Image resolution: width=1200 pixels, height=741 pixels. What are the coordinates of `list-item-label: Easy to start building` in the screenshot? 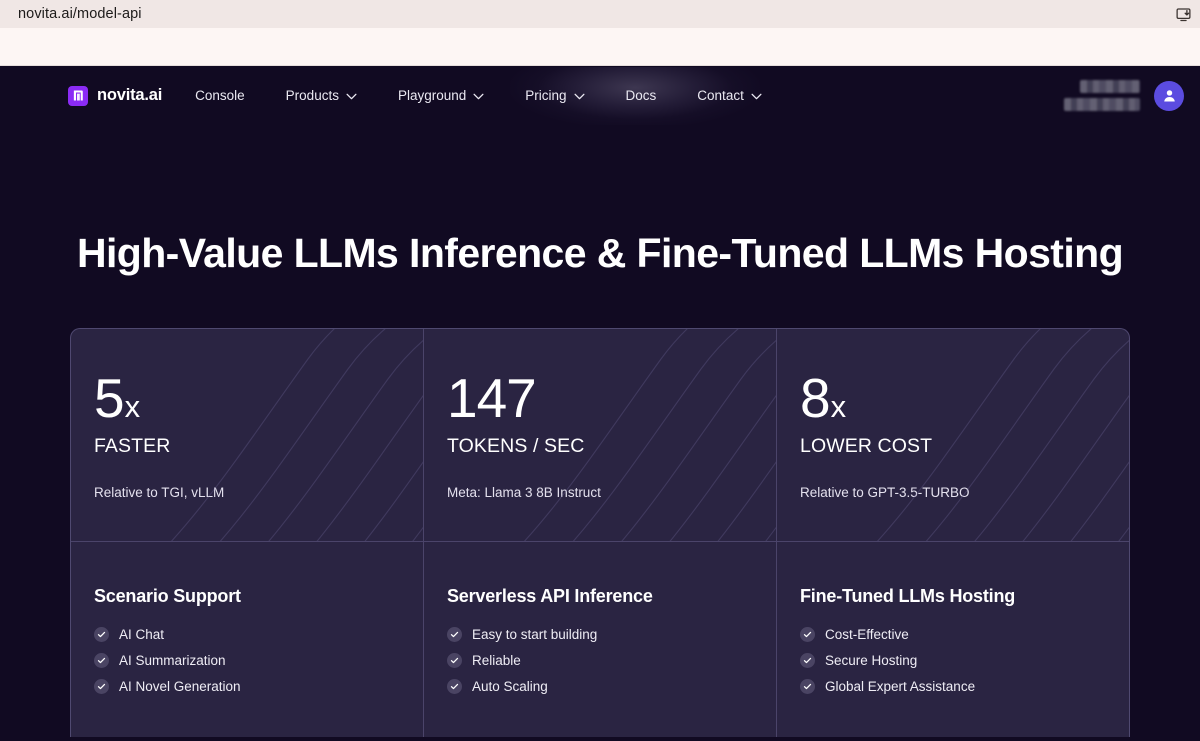 It's located at (535, 635).